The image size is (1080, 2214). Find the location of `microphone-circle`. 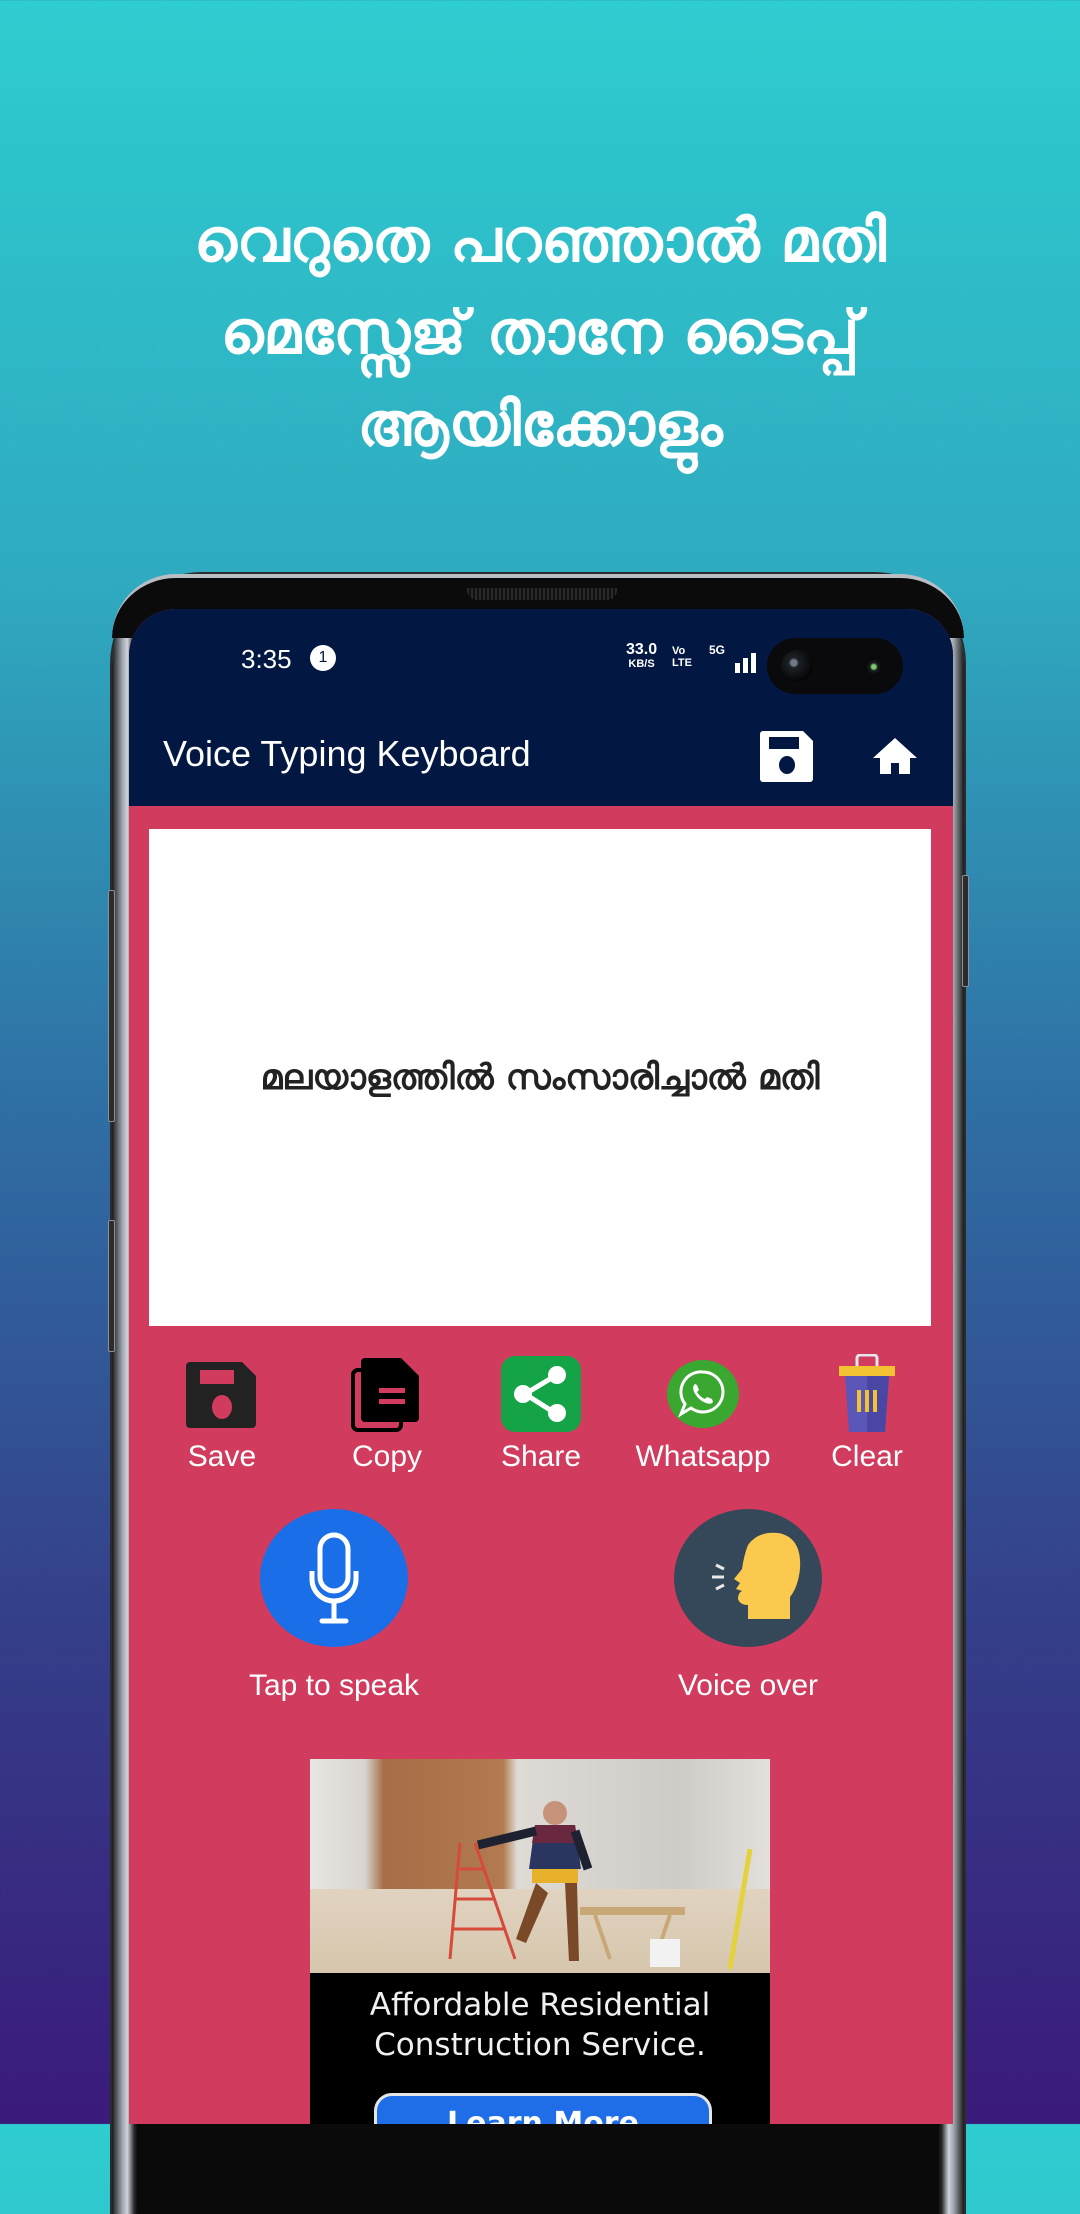

microphone-circle is located at coordinates (334, 1578).